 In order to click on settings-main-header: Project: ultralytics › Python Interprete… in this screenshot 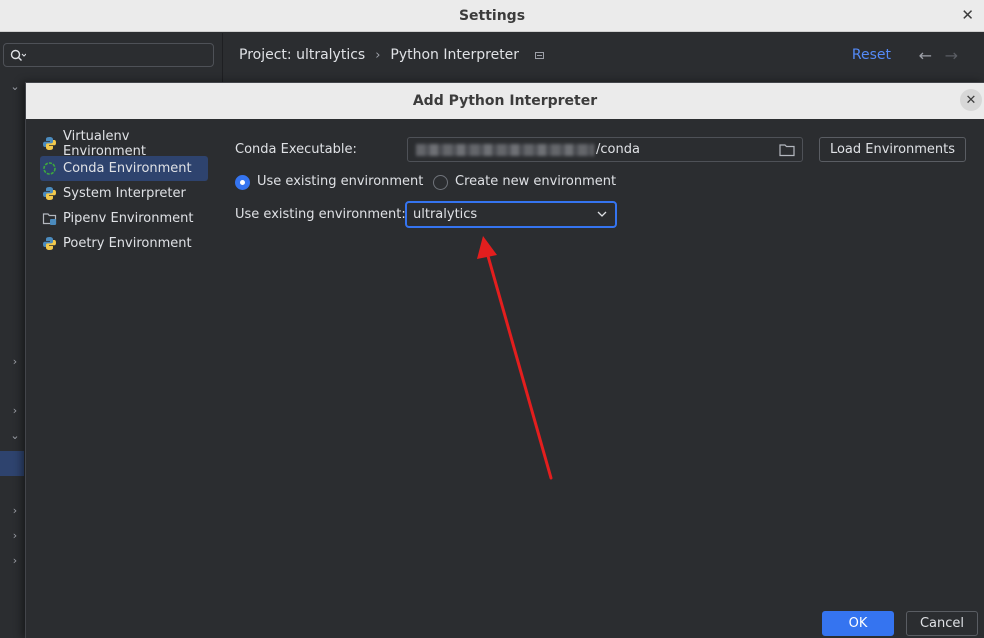, I will do `click(604, 57)`.